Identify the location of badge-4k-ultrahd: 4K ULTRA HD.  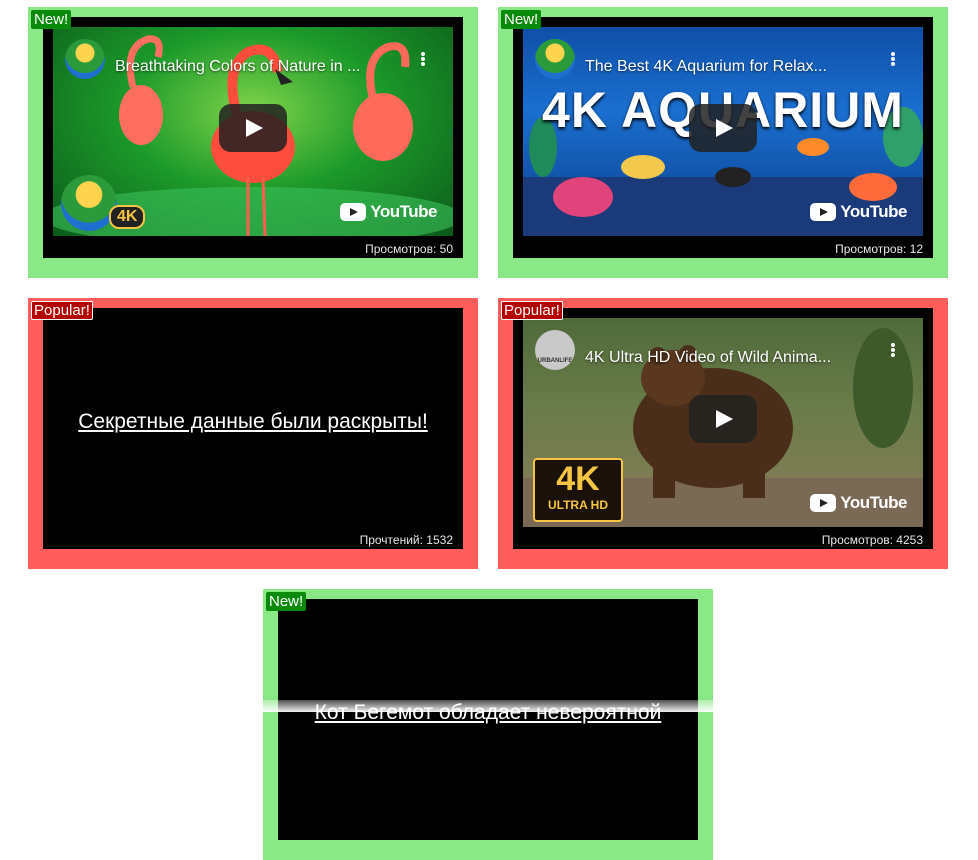
(578, 490).